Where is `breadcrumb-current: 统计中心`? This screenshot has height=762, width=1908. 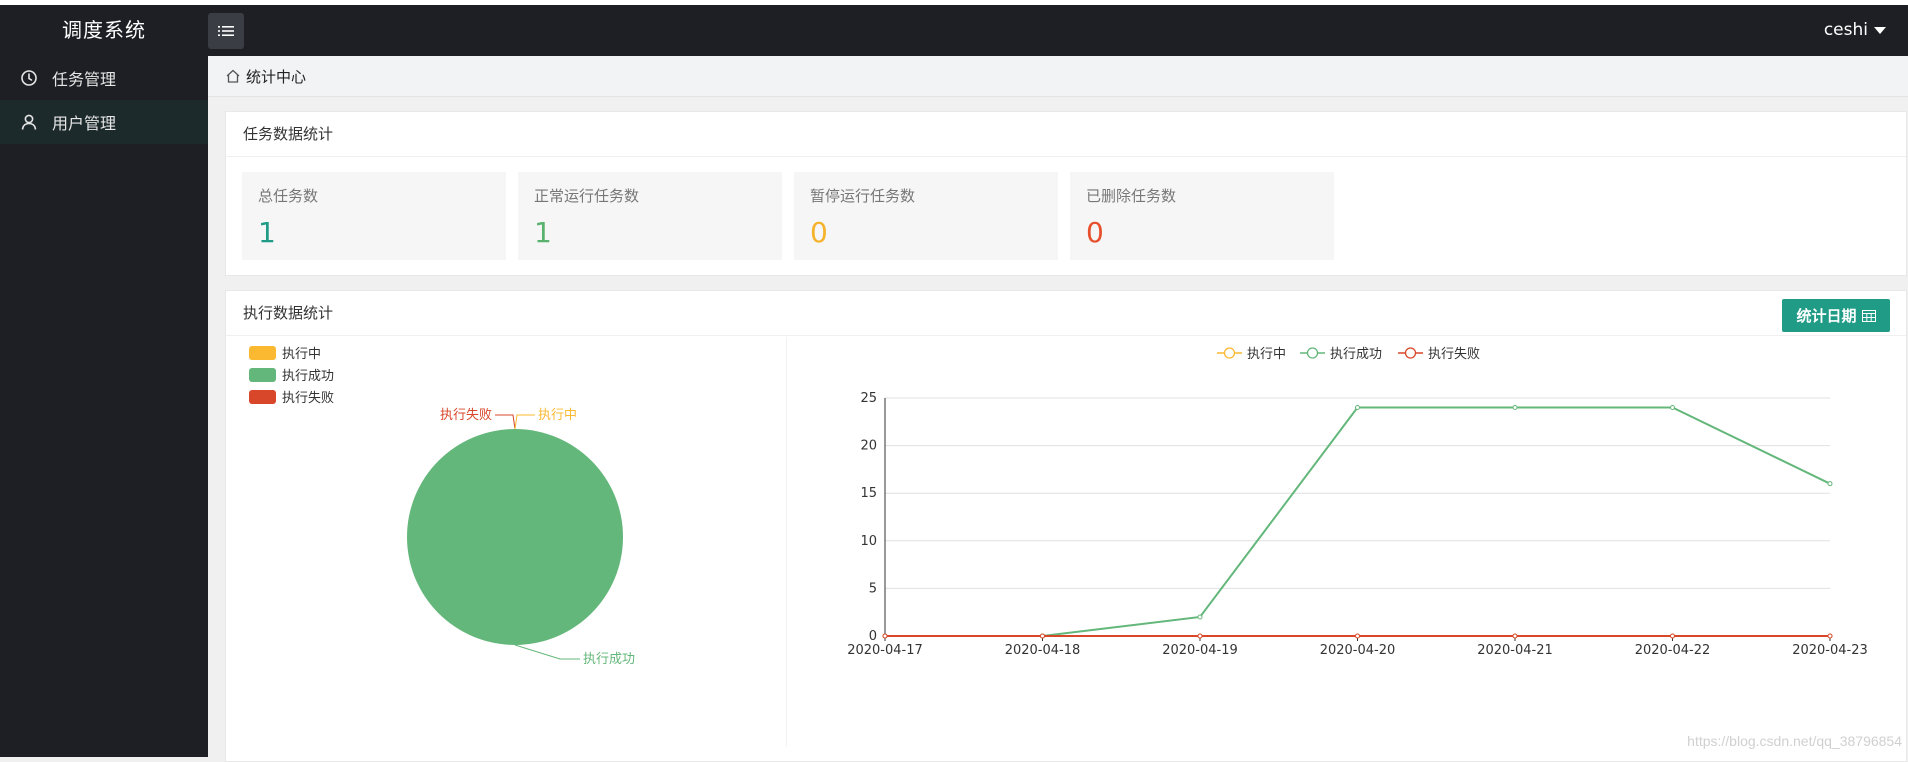
breadcrumb-current: 统计中心 is located at coordinates (276, 76).